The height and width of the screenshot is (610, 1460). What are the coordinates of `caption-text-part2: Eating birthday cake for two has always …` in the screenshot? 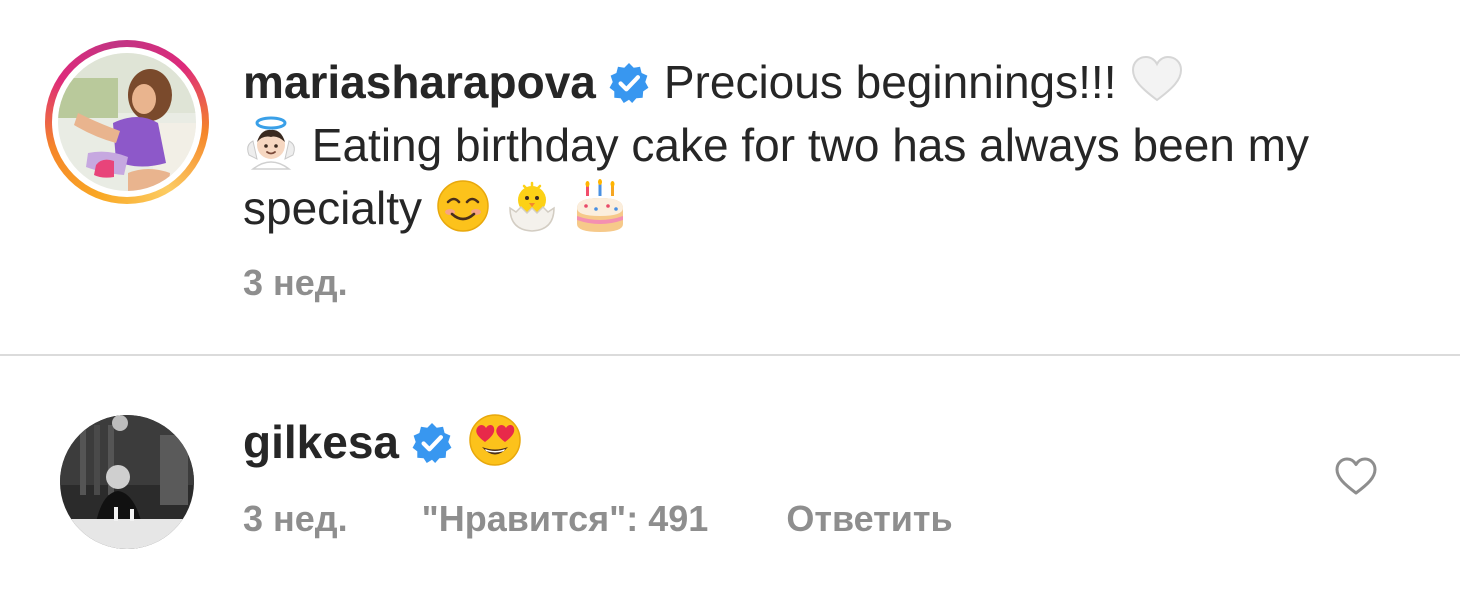 It's located at (776, 176).